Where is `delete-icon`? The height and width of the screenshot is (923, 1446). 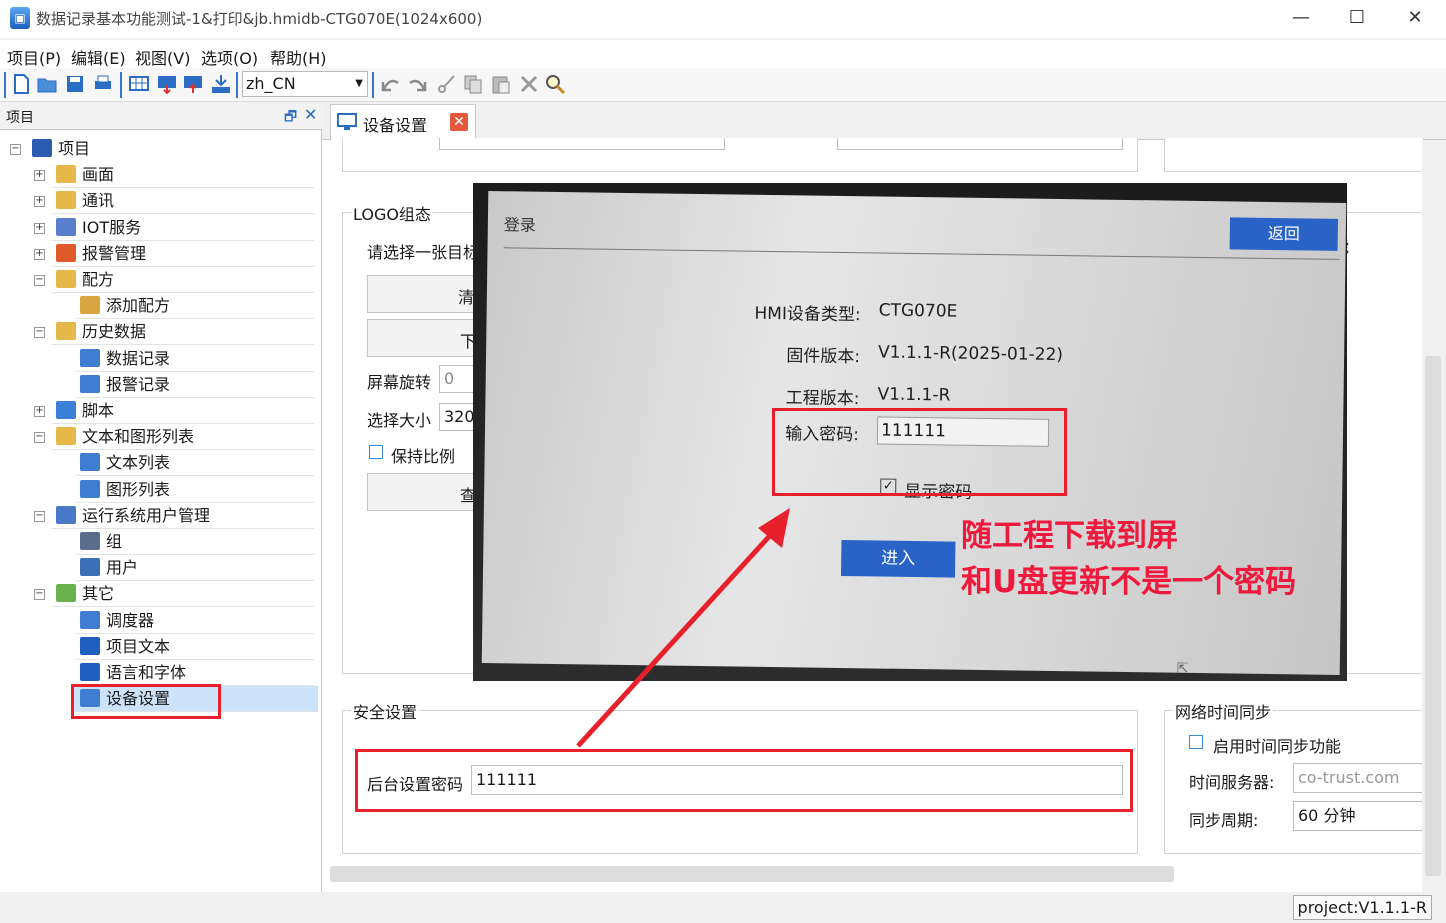 delete-icon is located at coordinates (529, 84).